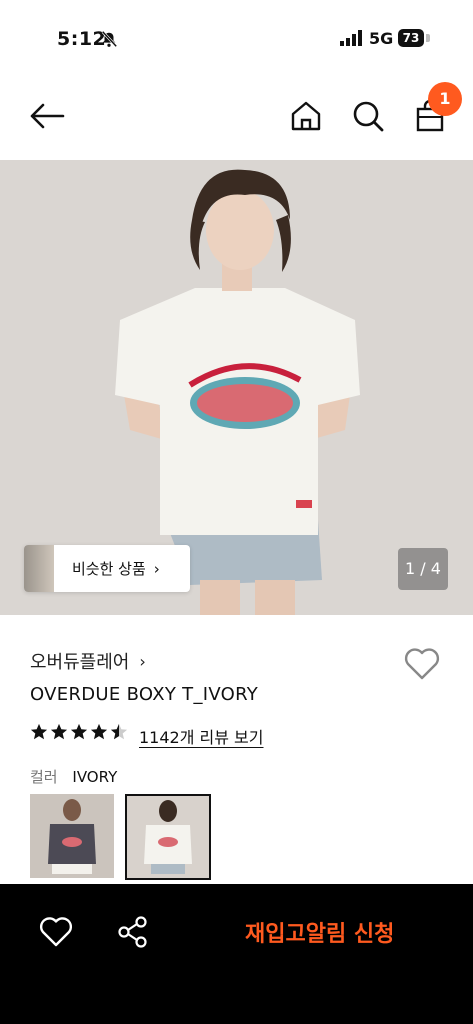 The width and height of the screenshot is (473, 1024). What do you see at coordinates (80, 662) in the screenshot?
I see `brand-name: 오버듀플레어` at bounding box center [80, 662].